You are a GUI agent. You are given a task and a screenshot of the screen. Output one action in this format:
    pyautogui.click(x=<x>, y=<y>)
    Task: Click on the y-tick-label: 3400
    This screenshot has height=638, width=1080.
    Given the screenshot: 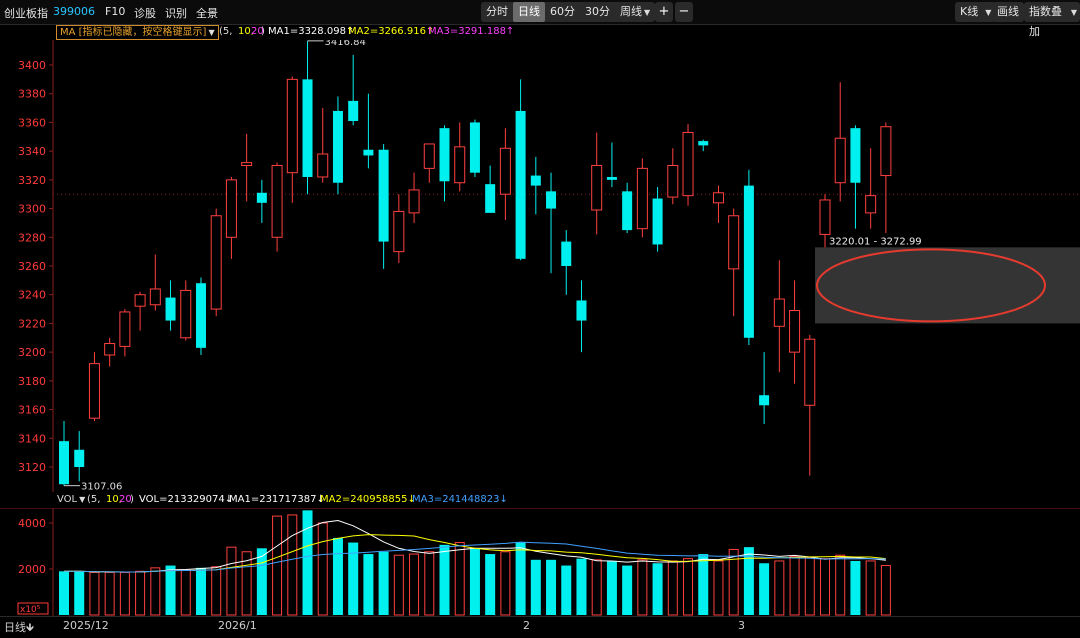 What is the action you would take?
    pyautogui.click(x=32, y=65)
    